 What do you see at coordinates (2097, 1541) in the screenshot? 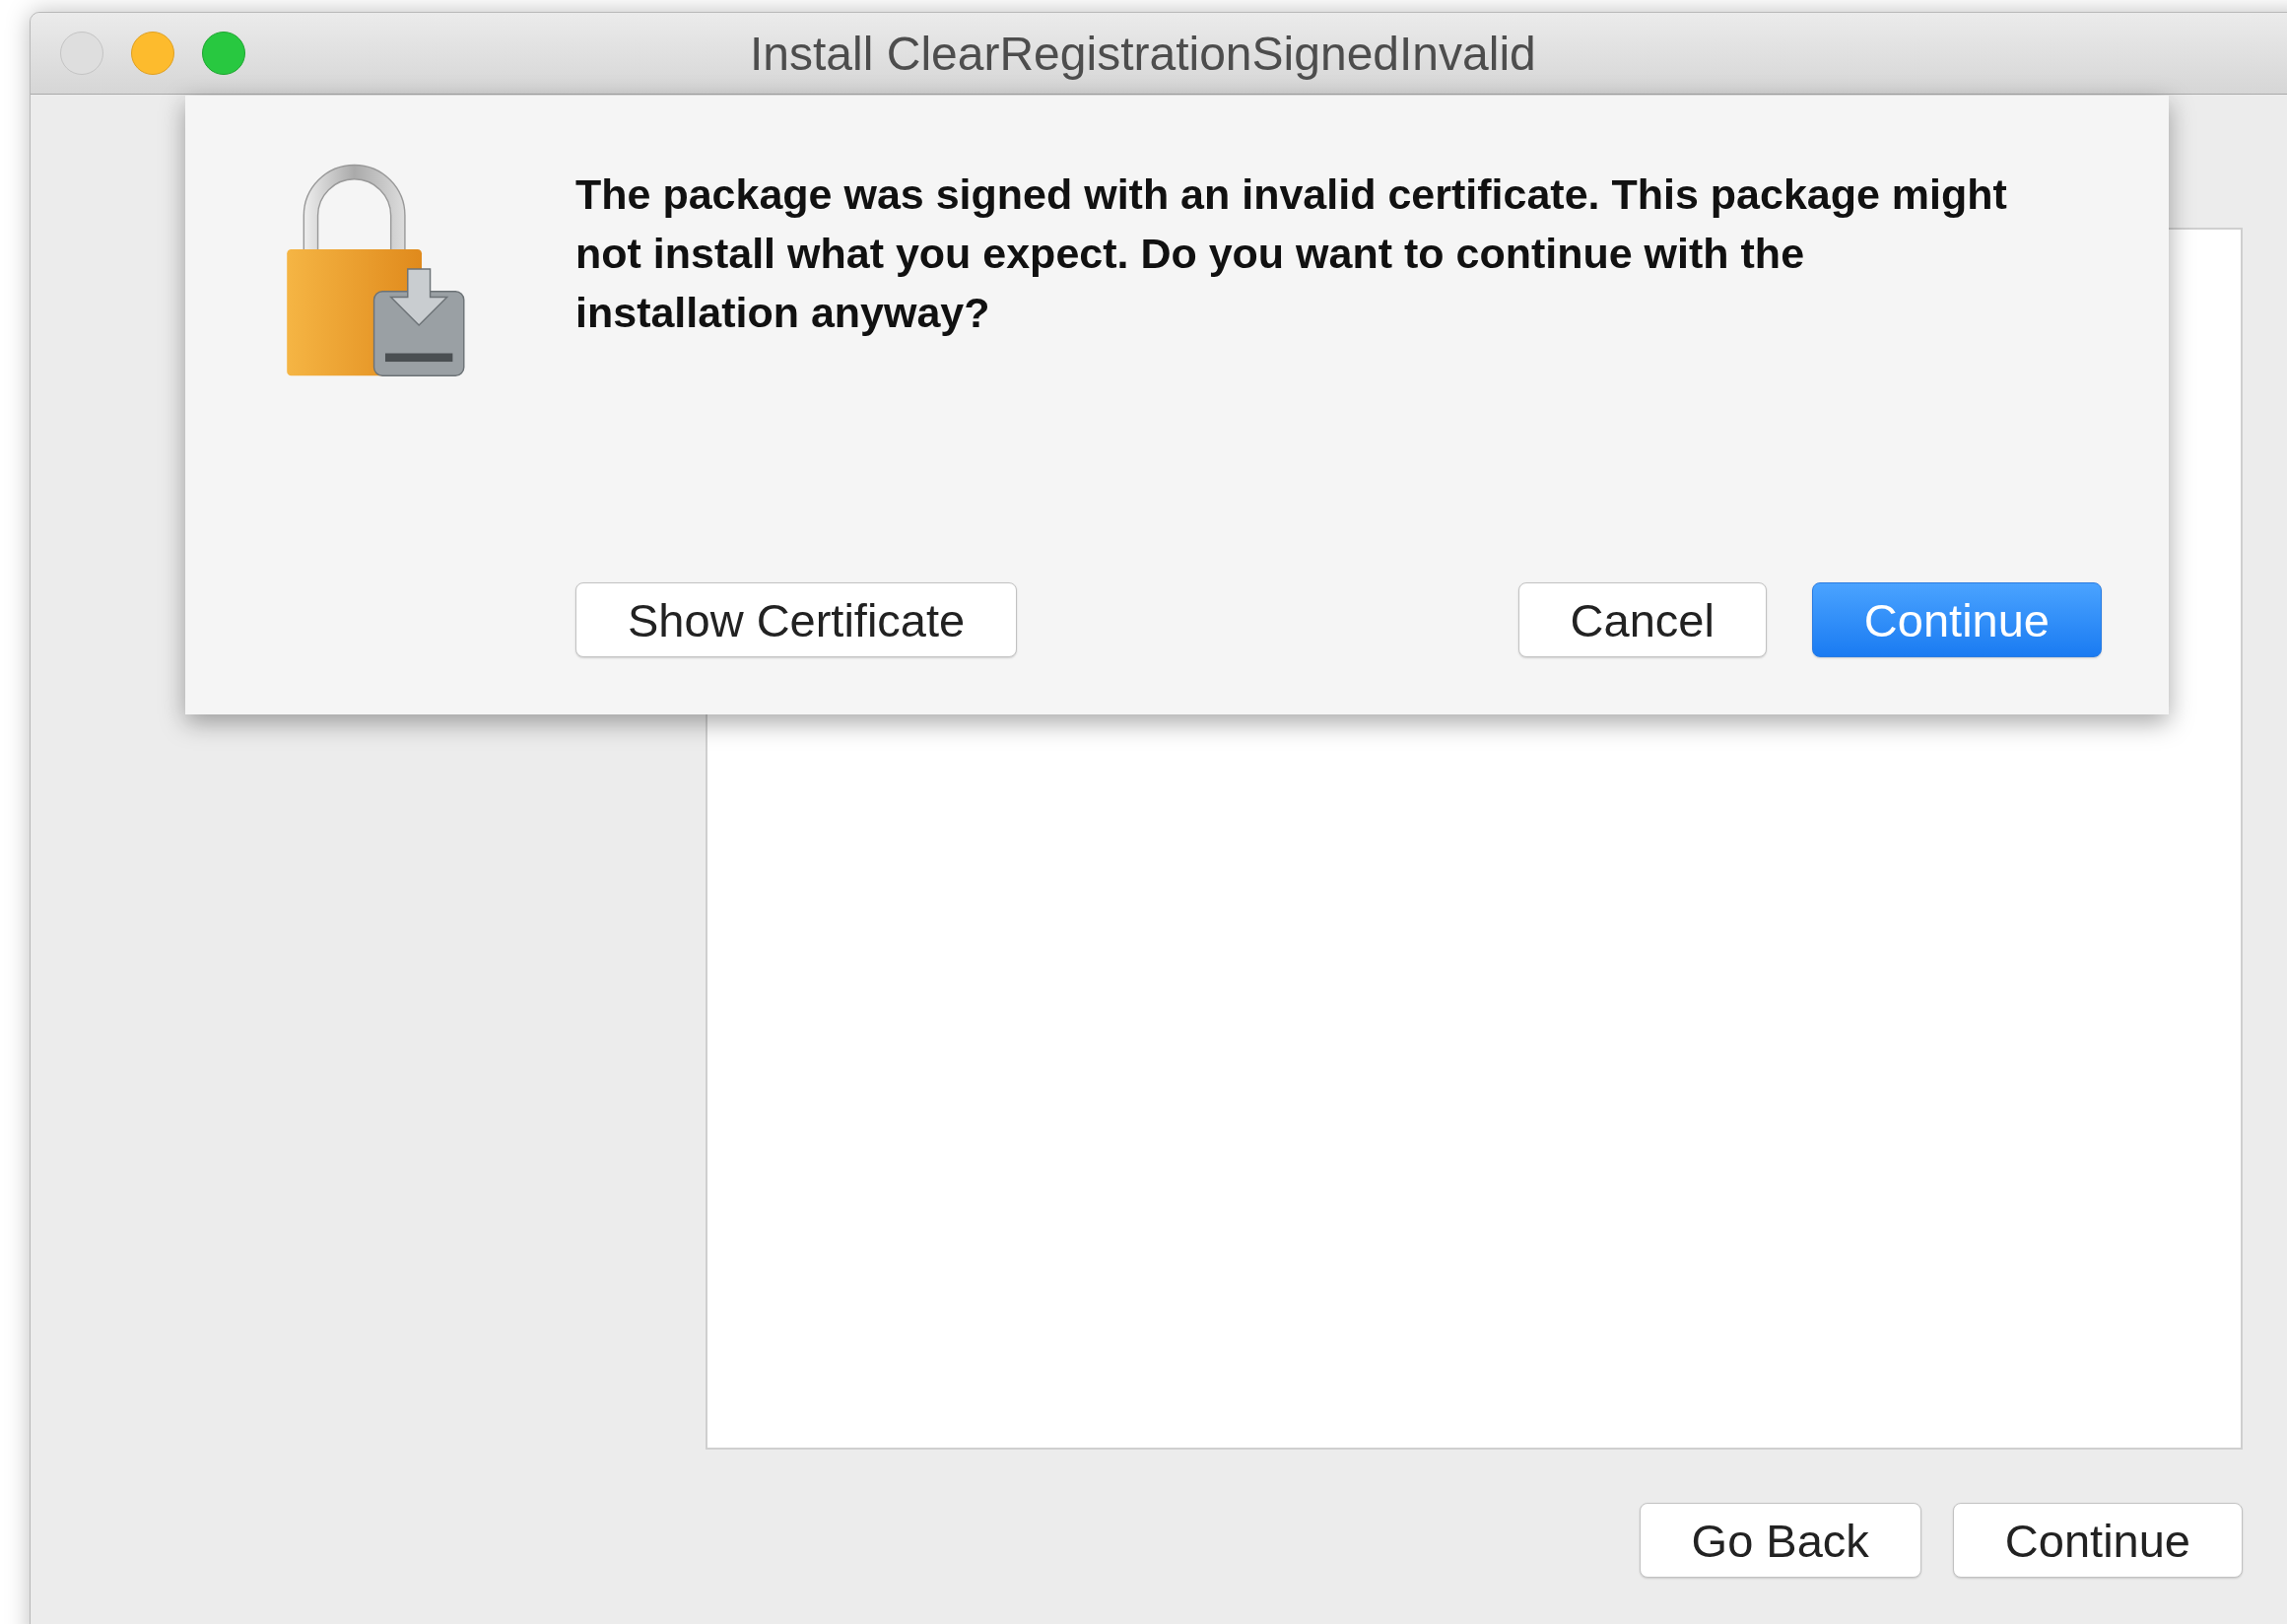
I see `footer-button: Continue` at bounding box center [2097, 1541].